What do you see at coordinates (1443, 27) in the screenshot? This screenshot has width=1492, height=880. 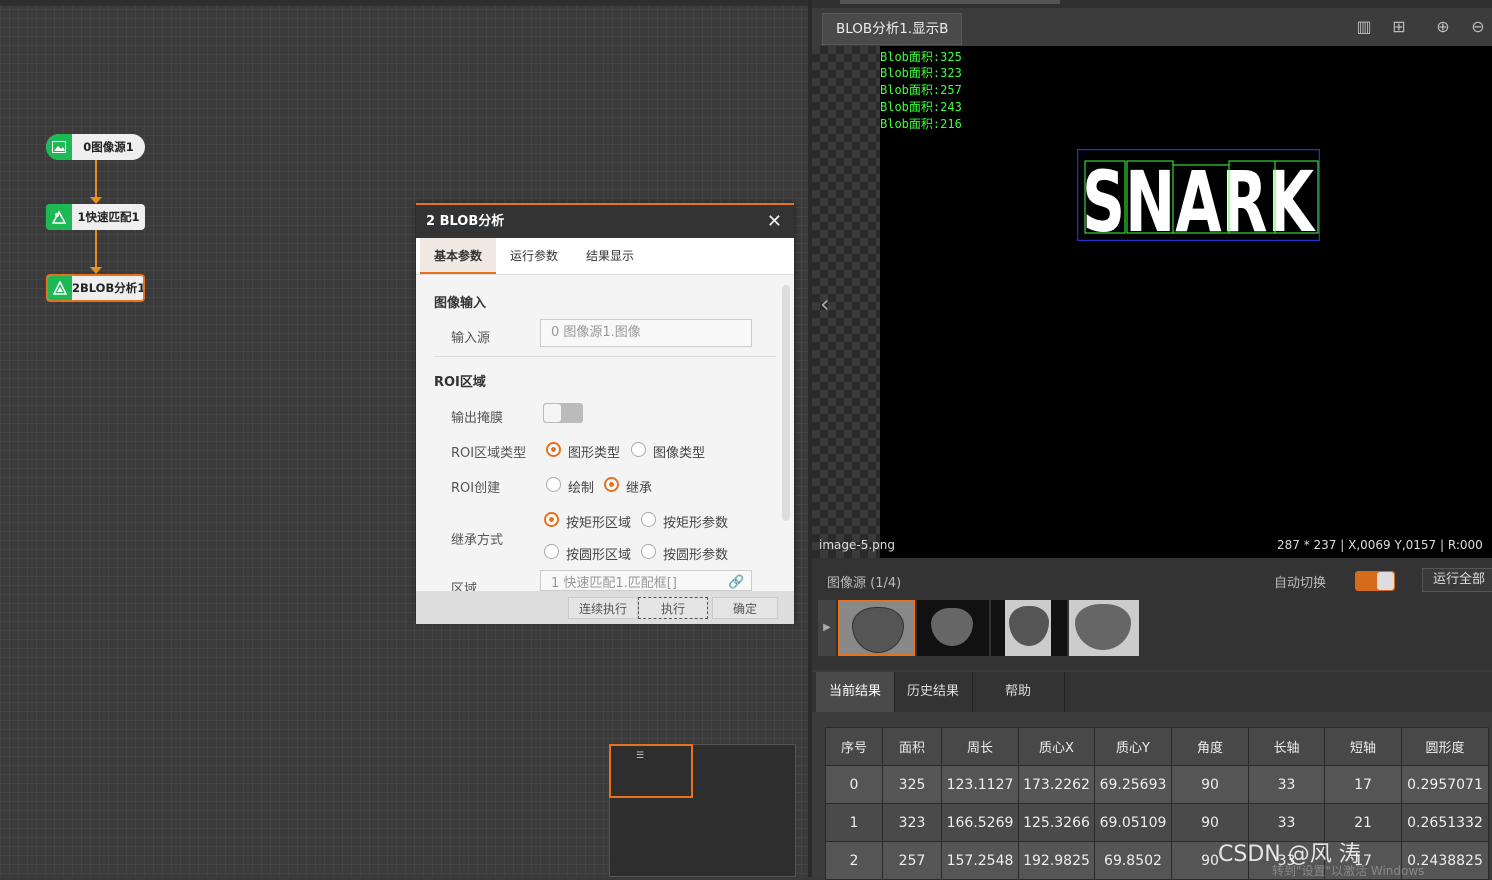 I see `zoom-in-icon: ⊕` at bounding box center [1443, 27].